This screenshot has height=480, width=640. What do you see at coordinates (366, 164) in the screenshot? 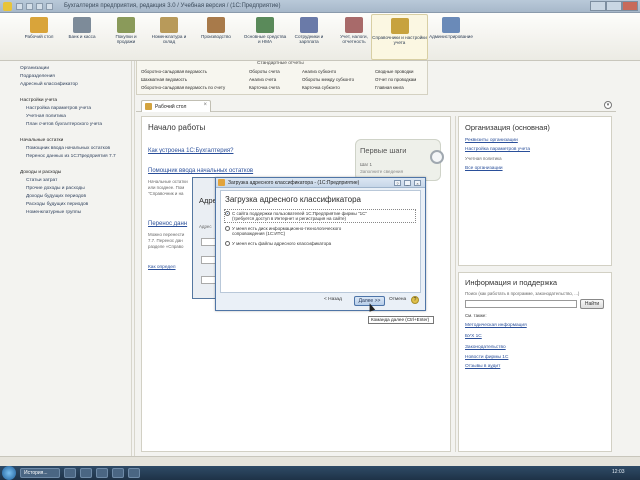
I see `bubble-step: Шаг 1` at bounding box center [366, 164].